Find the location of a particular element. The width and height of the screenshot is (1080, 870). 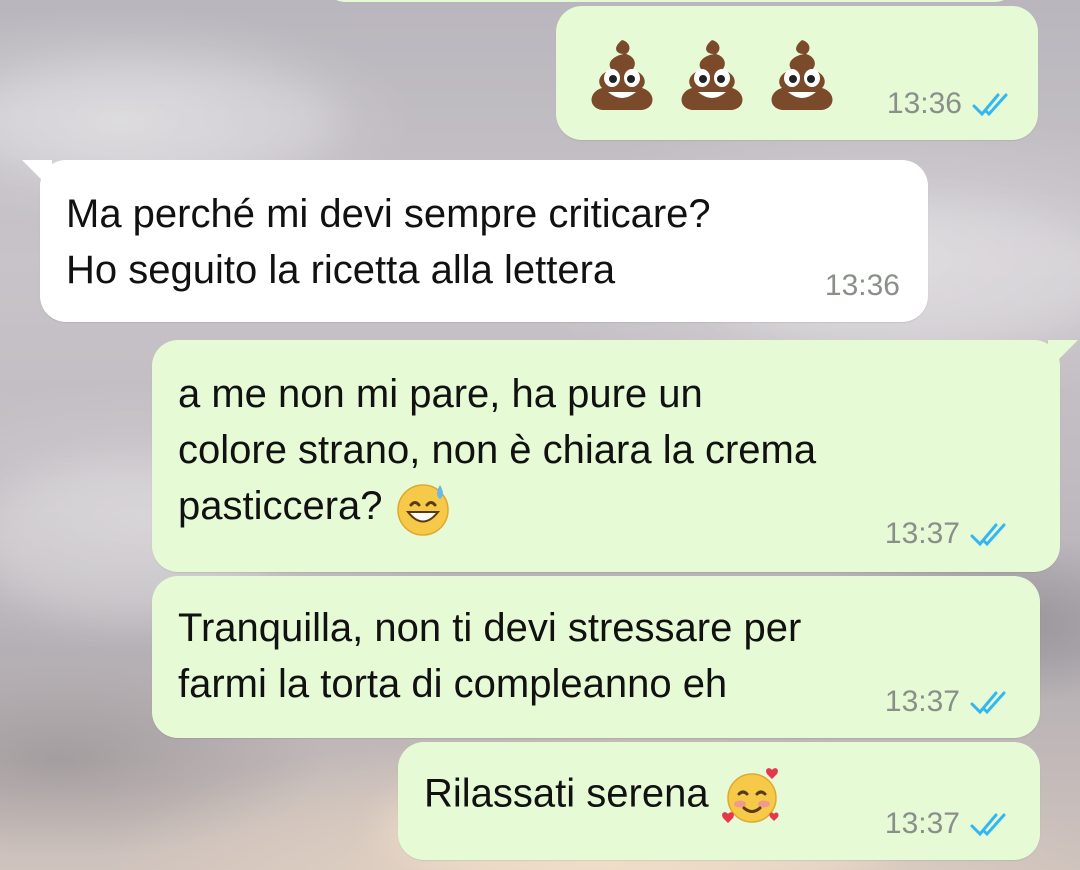

message-bubble-outgoing: Rilassati serena 13:37 is located at coordinates (719, 801).